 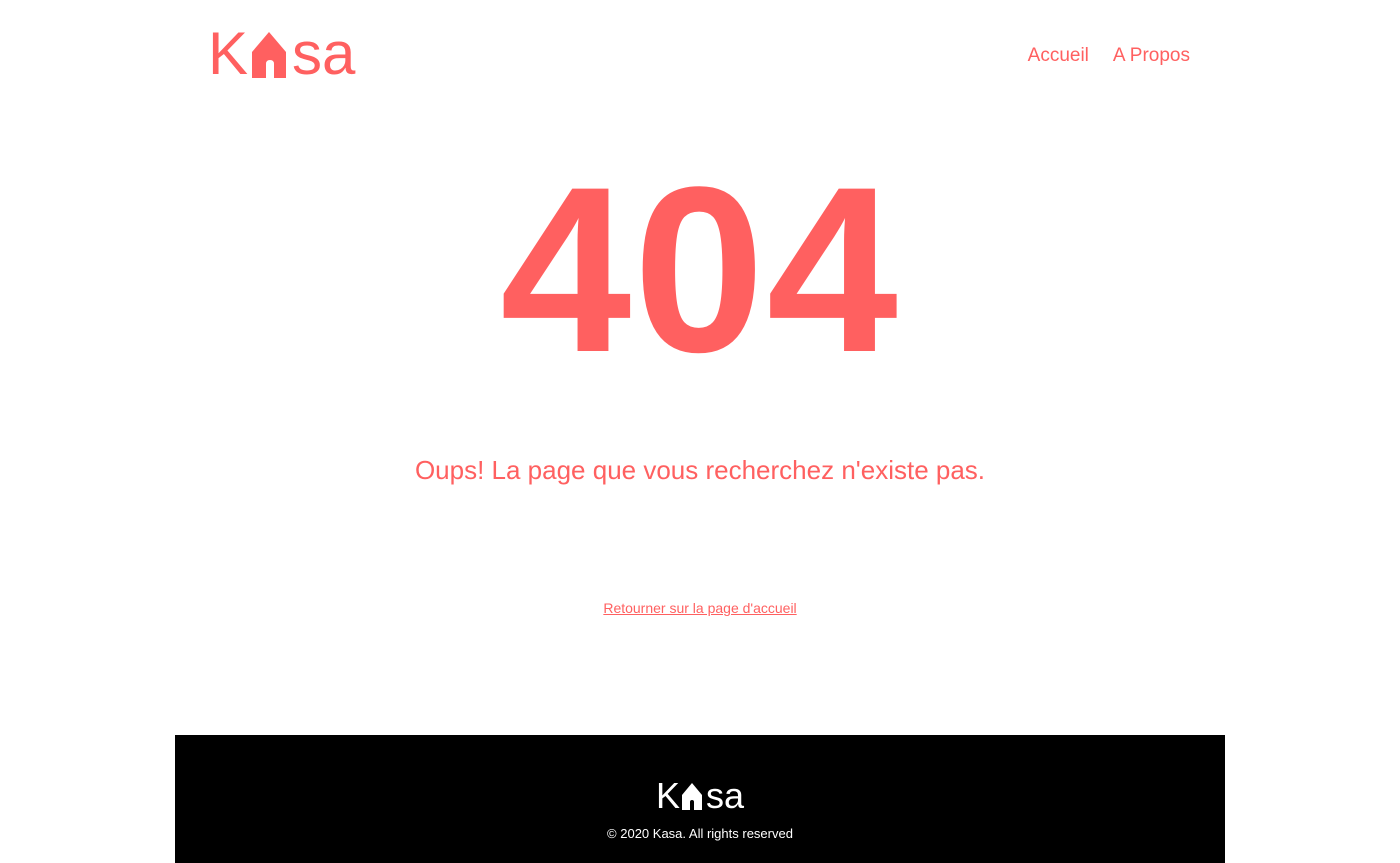 What do you see at coordinates (228, 53) in the screenshot?
I see `logo-letter-k: K` at bounding box center [228, 53].